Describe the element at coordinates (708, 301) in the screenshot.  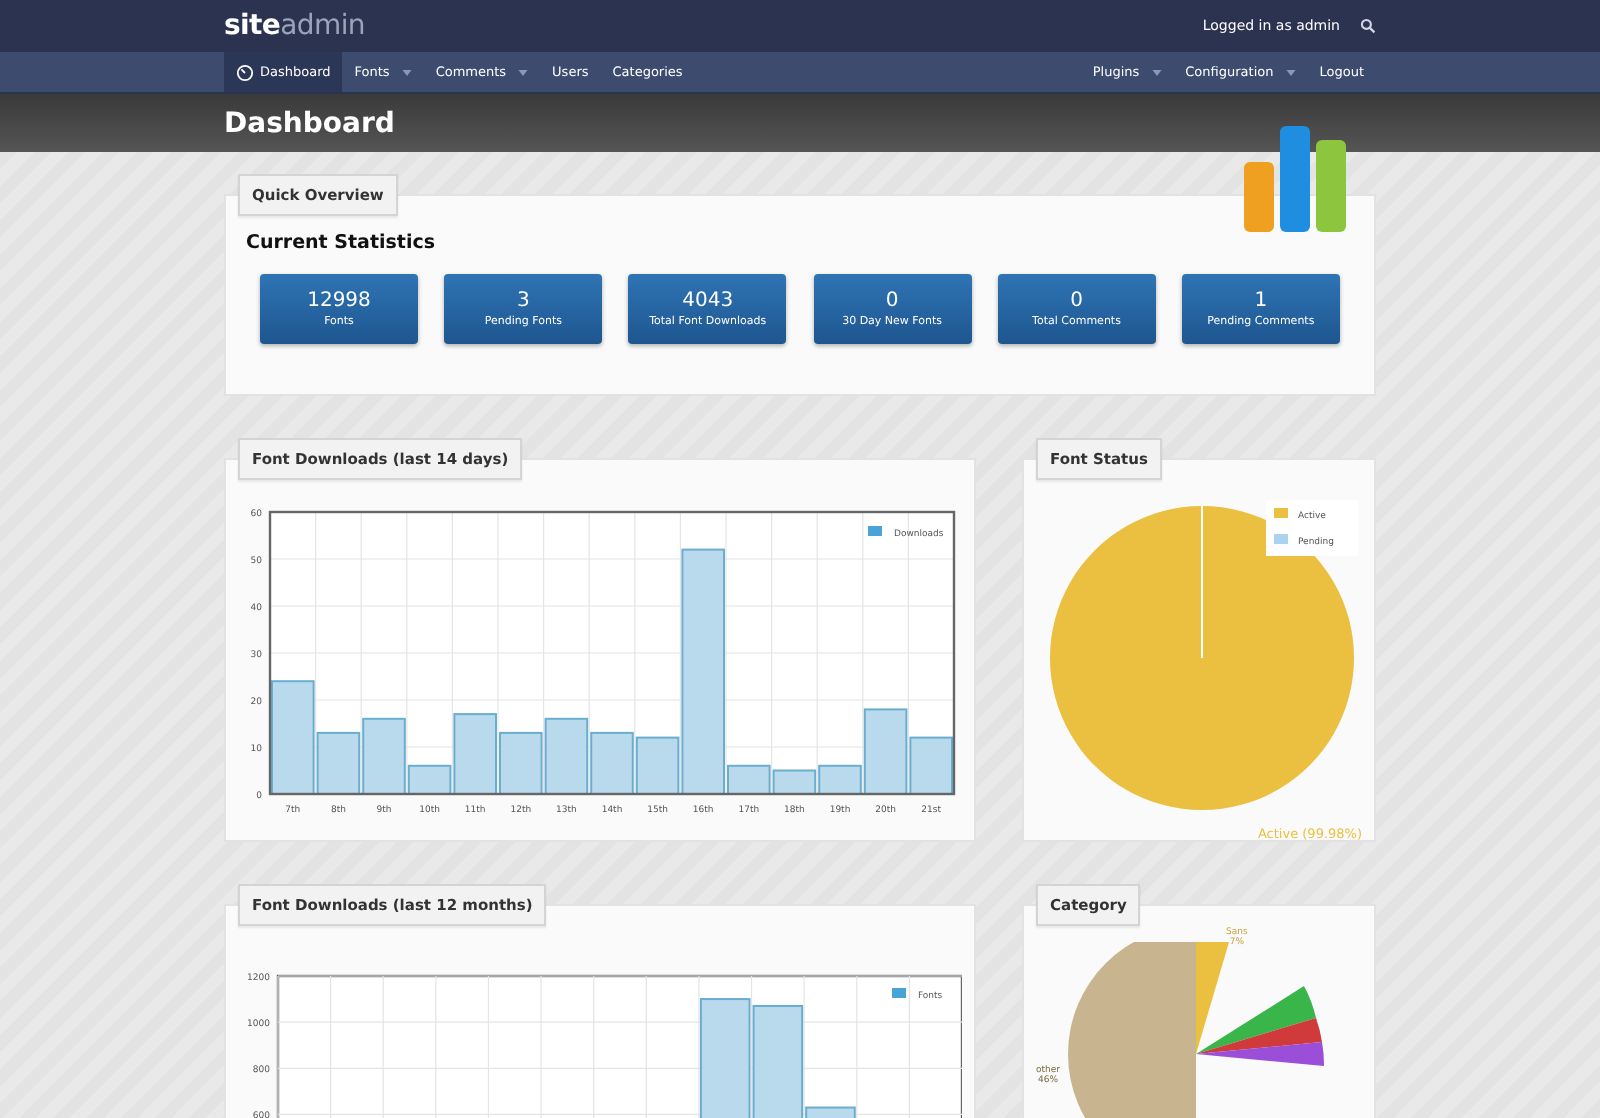
I see `stat-value: 4043` at that location.